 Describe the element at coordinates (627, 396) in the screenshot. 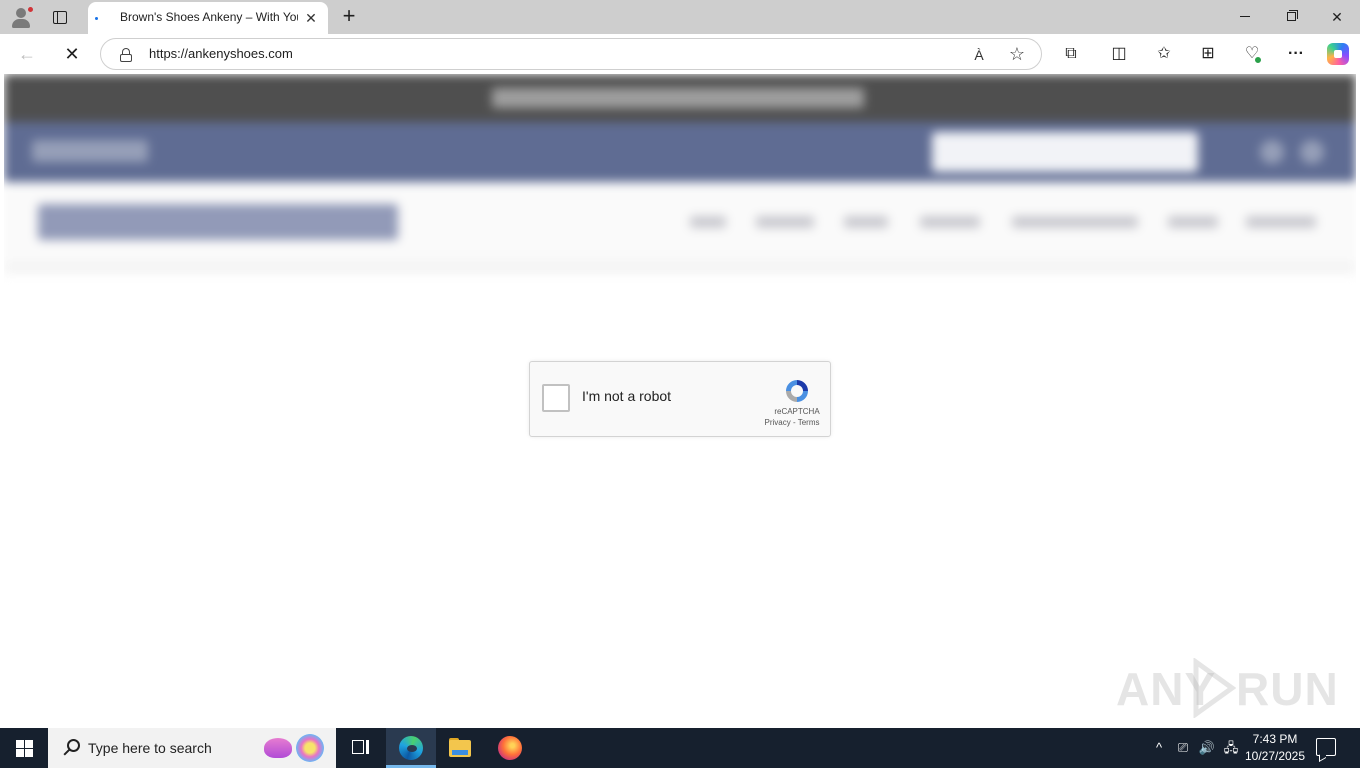

I see `recaptcha-label: I'm not a robot` at that location.